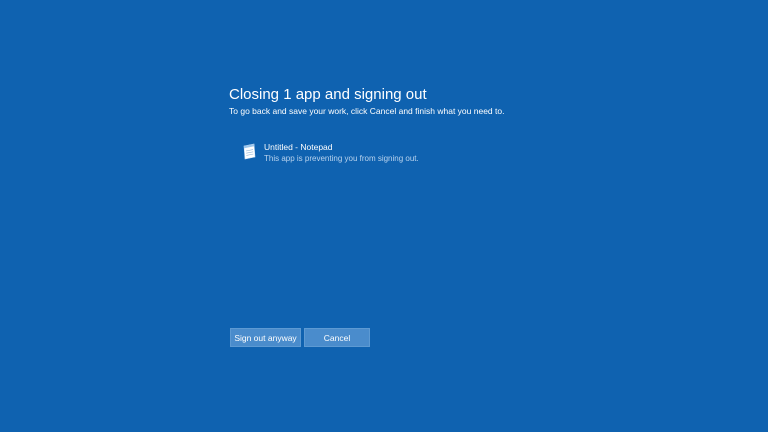 The width and height of the screenshot is (768, 432). What do you see at coordinates (328, 94) in the screenshot?
I see `page-title: Closing 1 app and signing out` at bounding box center [328, 94].